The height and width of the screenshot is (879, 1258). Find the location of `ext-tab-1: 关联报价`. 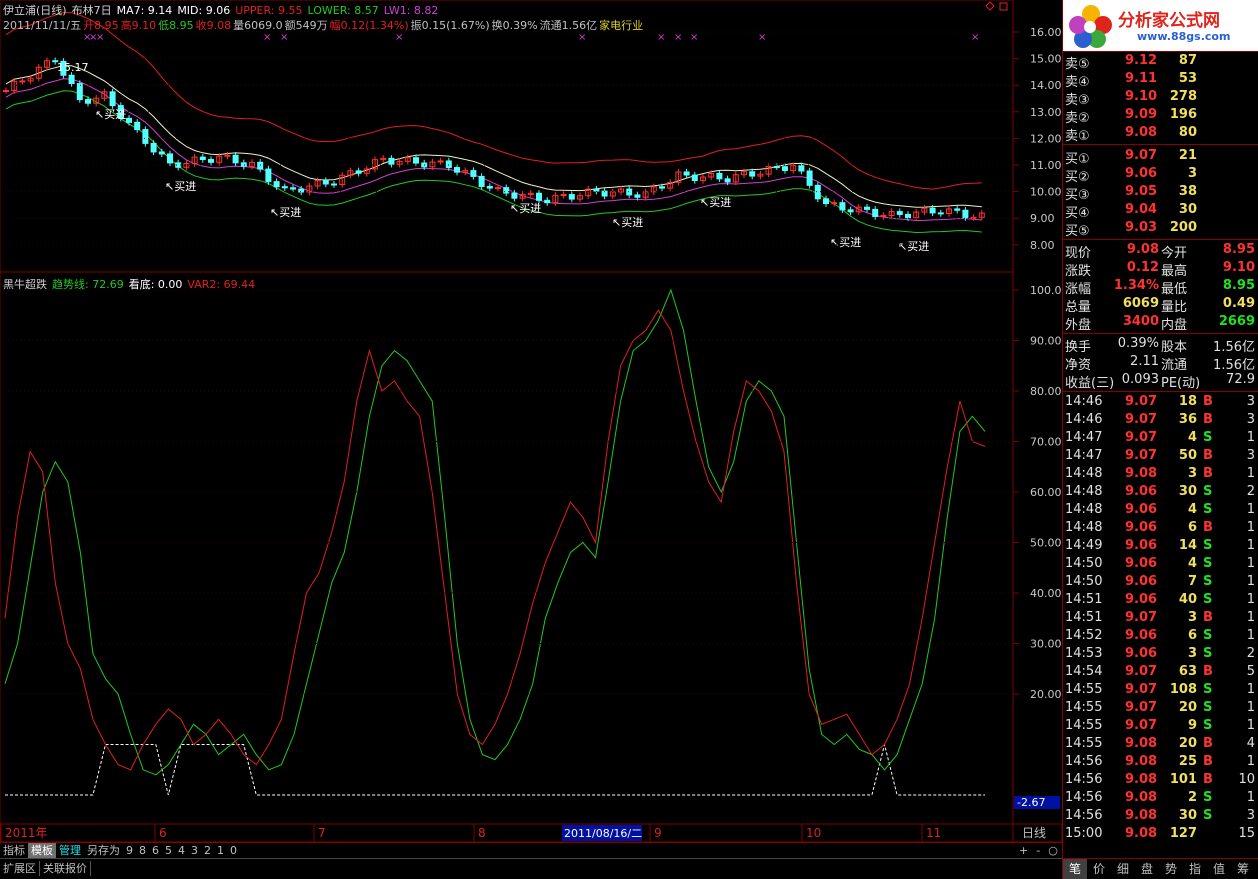

ext-tab-1: 关联报价 is located at coordinates (65, 868).